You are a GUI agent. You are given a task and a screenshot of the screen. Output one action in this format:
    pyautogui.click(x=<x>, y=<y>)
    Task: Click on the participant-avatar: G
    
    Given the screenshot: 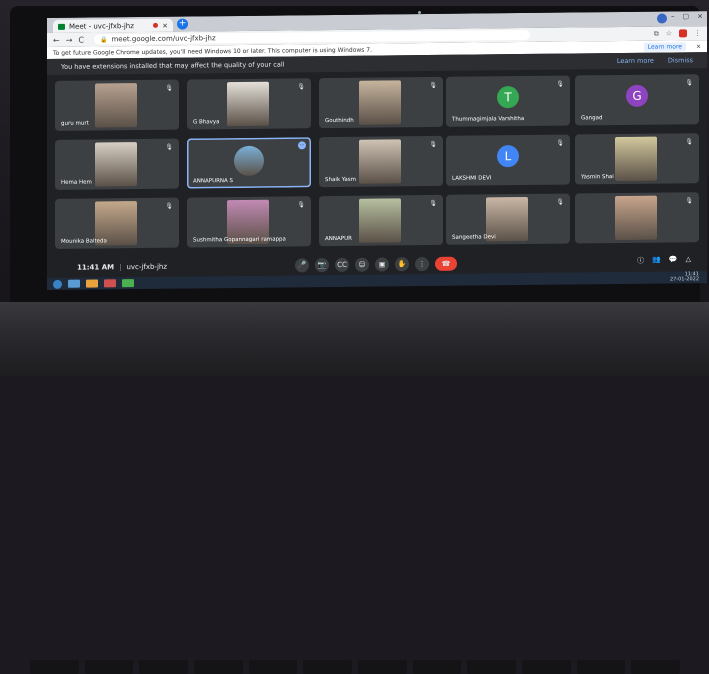 What is the action you would take?
    pyautogui.click(x=637, y=95)
    